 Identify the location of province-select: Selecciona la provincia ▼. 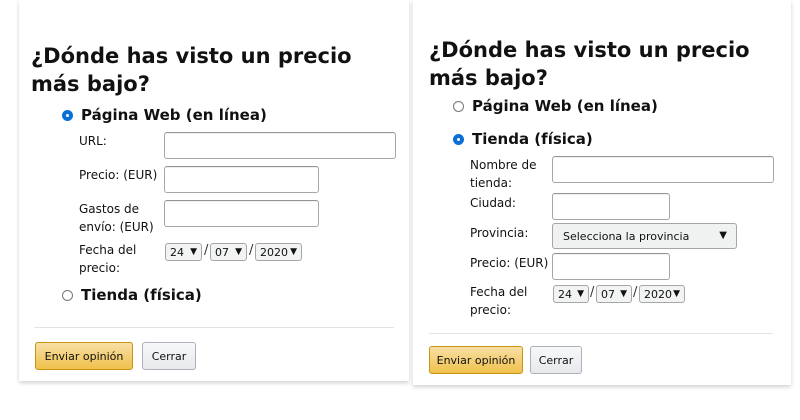
(644, 236).